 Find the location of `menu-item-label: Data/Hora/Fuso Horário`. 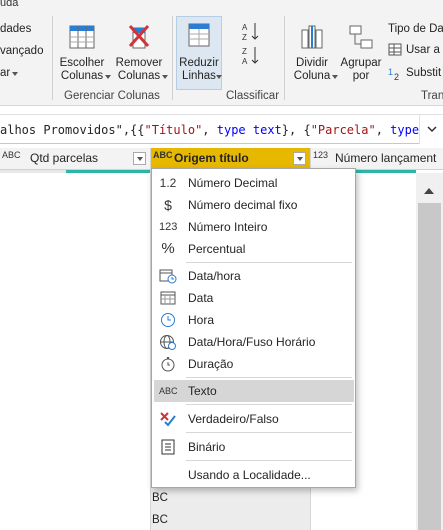

menu-item-label: Data/Hora/Fuso Horário is located at coordinates (252, 342).